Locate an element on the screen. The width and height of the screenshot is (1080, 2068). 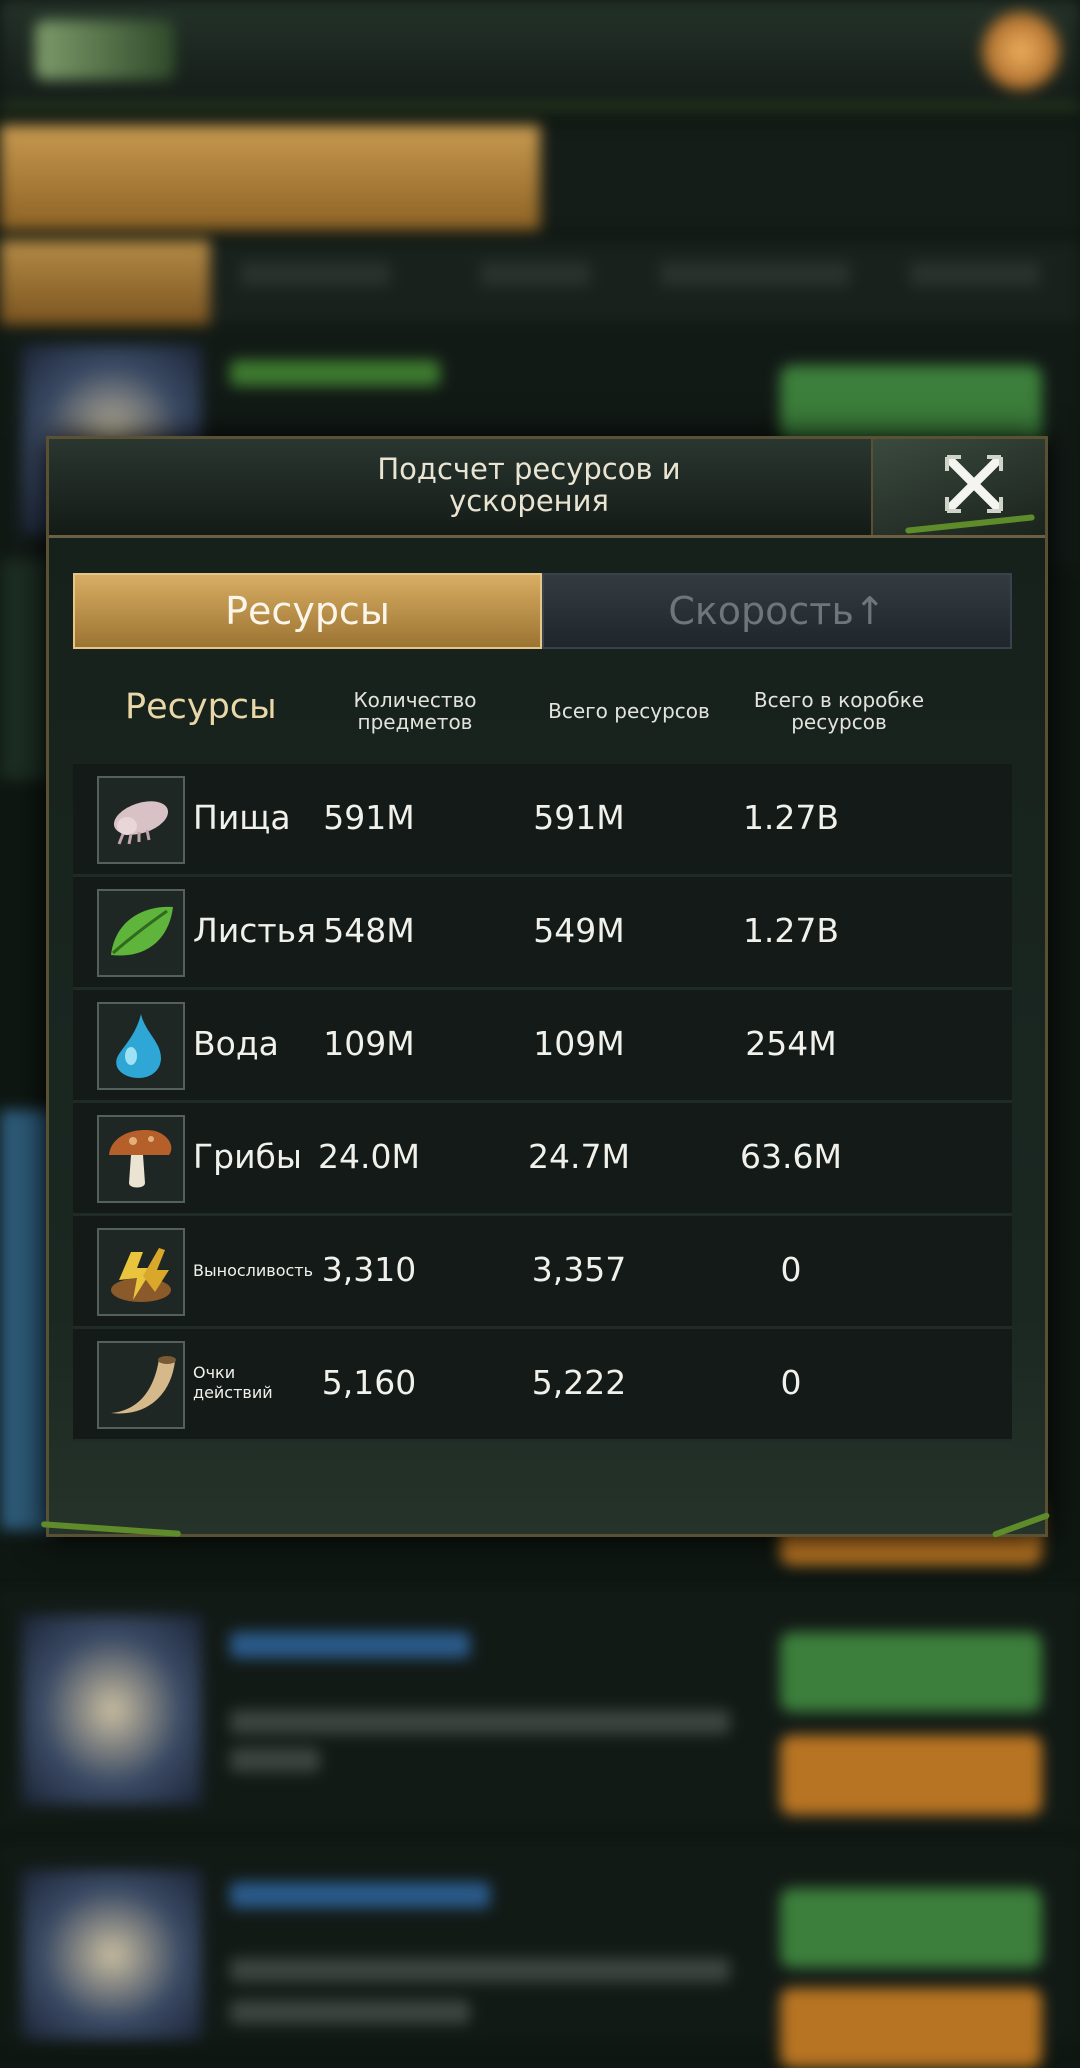
box-total: 254M is located at coordinates (791, 1043).